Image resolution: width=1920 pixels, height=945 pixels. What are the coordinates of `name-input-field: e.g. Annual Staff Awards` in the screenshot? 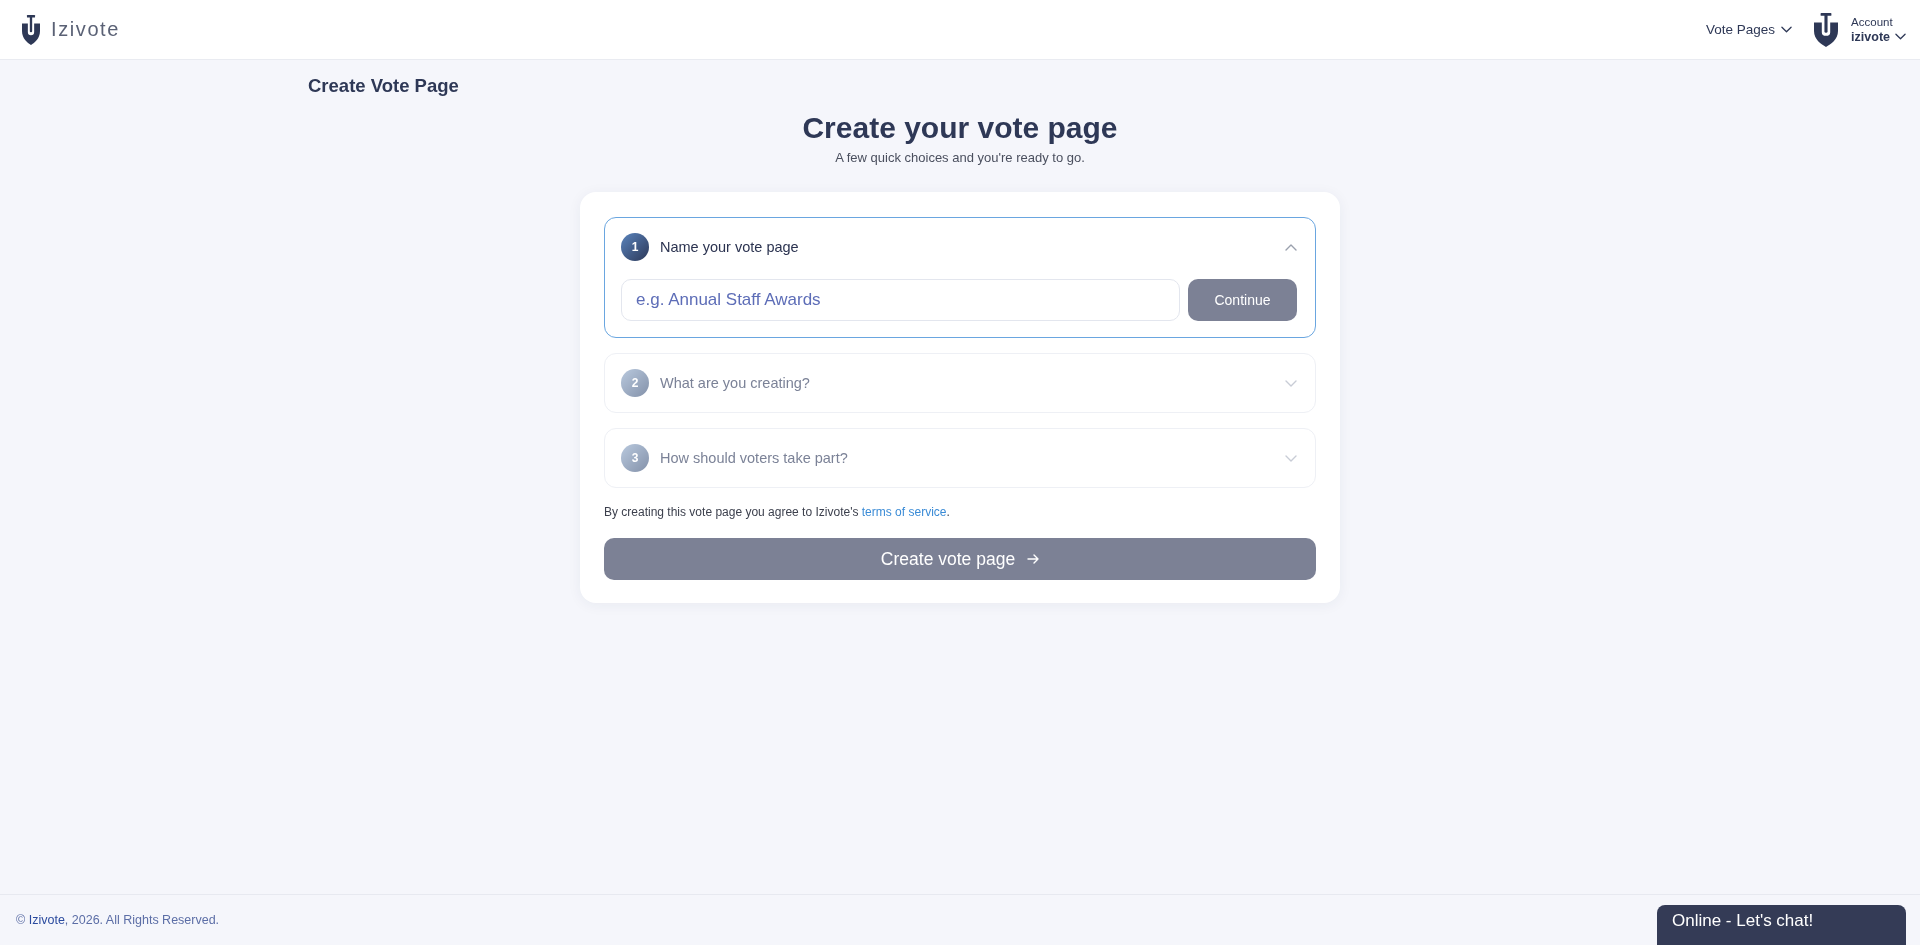 It's located at (900, 300).